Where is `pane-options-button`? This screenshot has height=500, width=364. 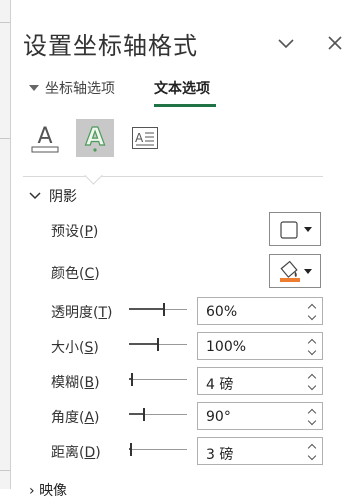
pane-options-button is located at coordinates (286, 43).